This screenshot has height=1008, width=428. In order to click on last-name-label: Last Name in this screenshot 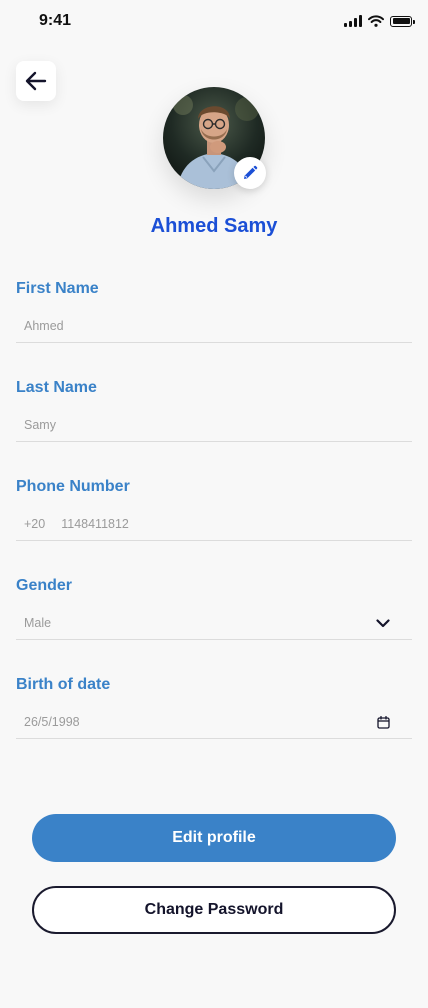, I will do `click(56, 387)`.